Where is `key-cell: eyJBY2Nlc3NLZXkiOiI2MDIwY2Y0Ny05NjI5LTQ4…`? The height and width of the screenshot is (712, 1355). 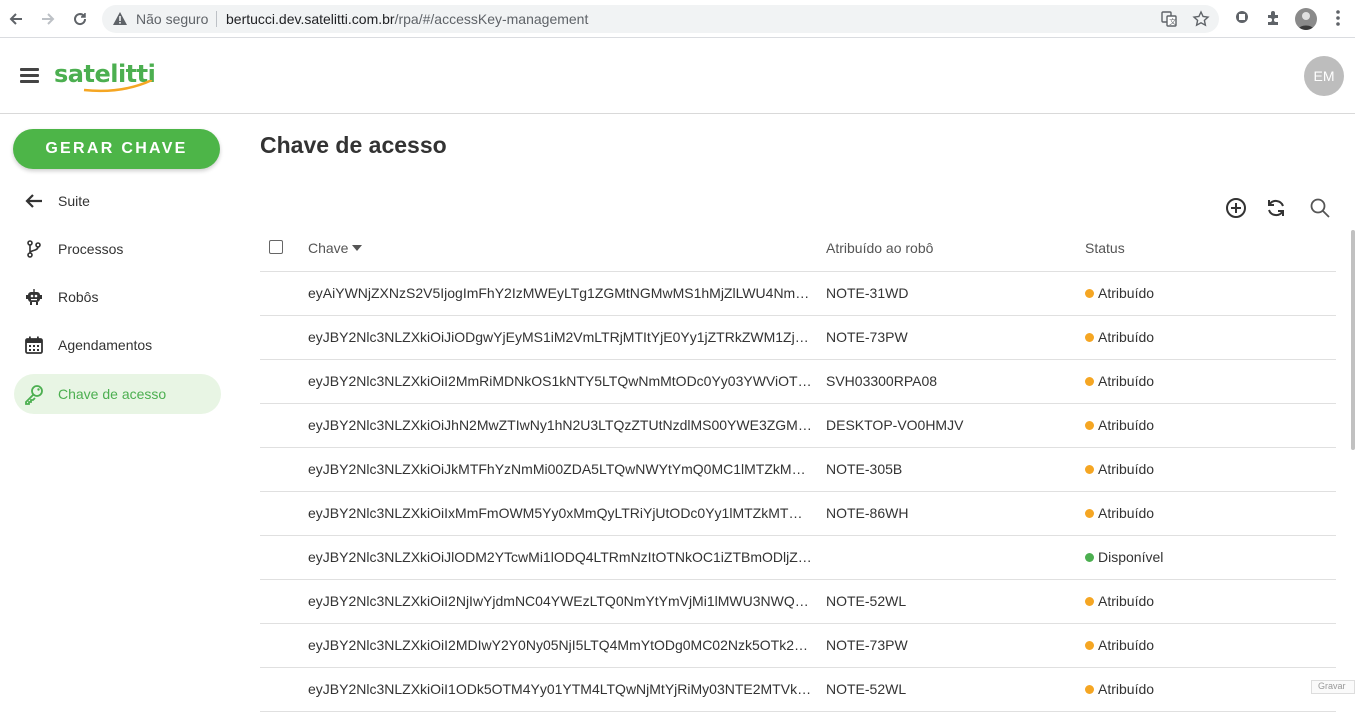 key-cell: eyJBY2Nlc3NLZXkiOiI2MDIwY2Y0Ny05NjI5LTQ4… is located at coordinates (560, 645).